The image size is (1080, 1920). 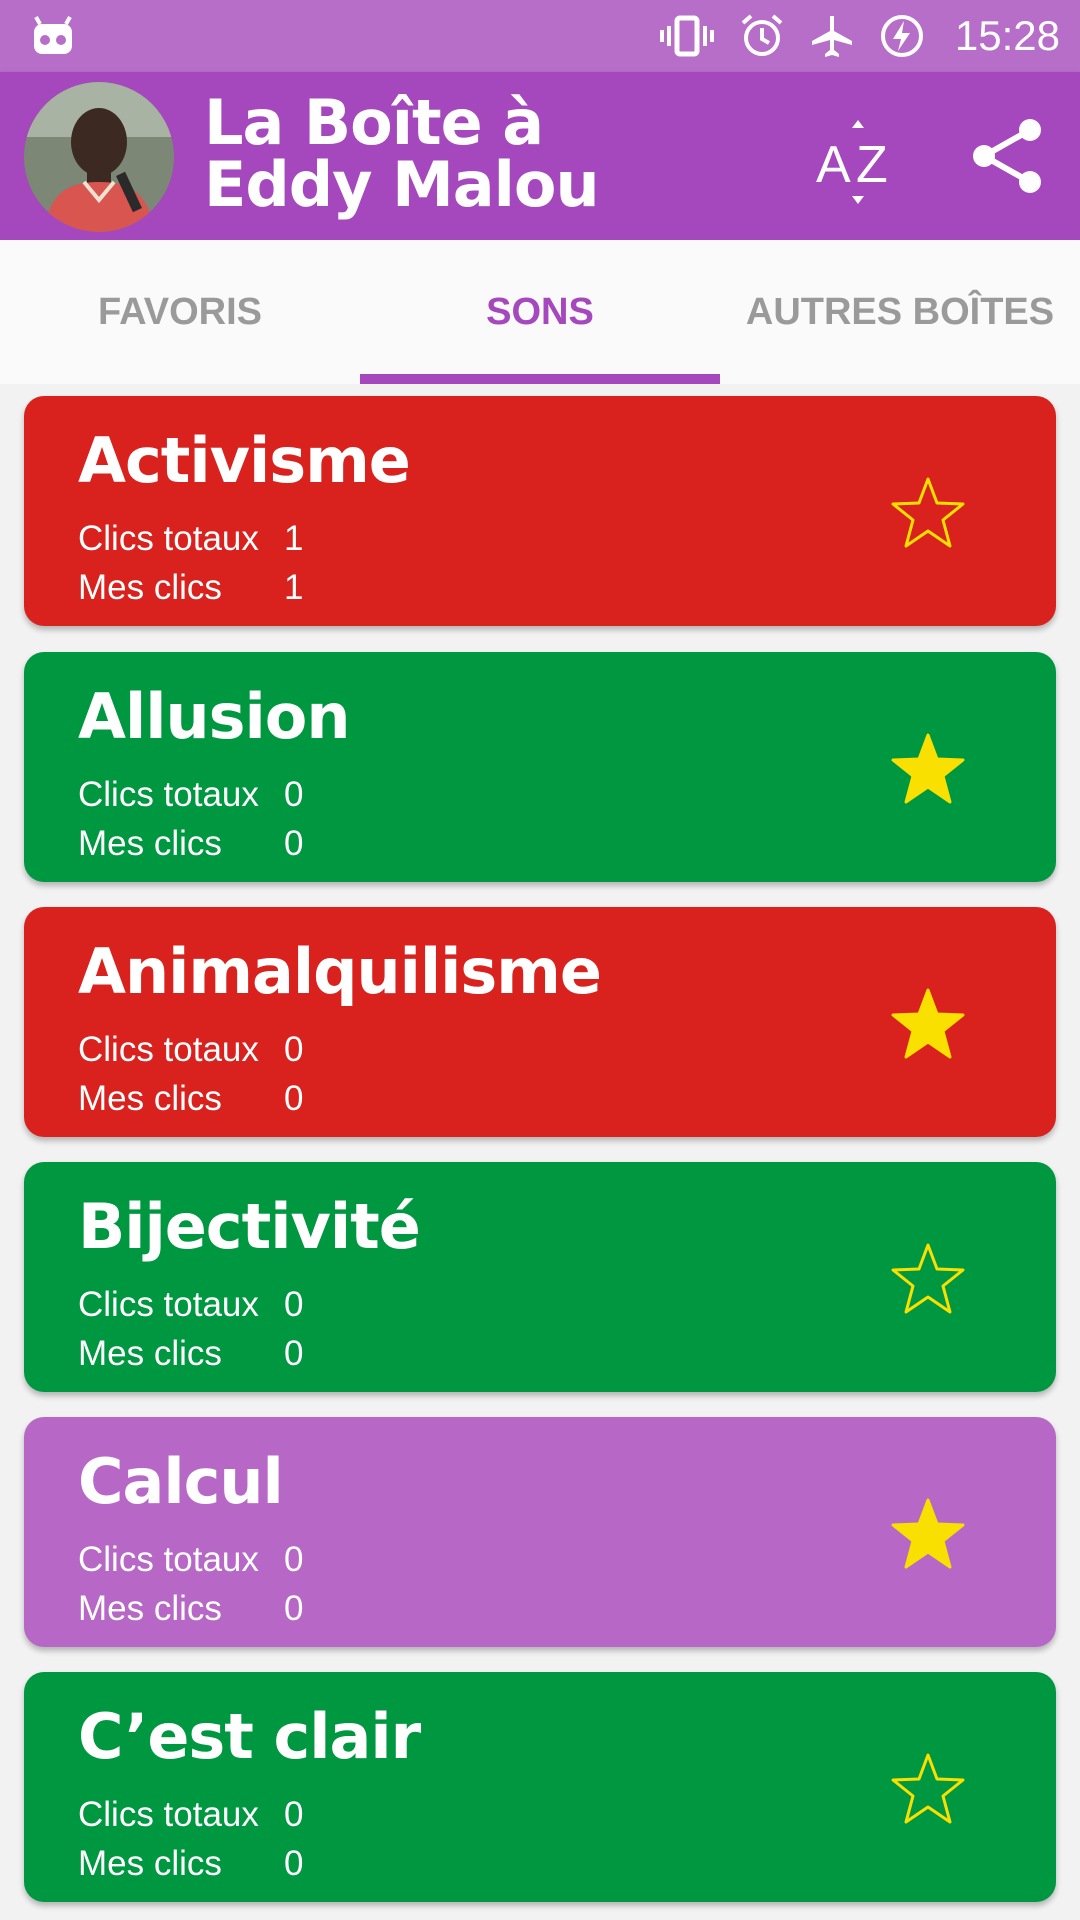 What do you see at coordinates (852, 162) in the screenshot?
I see `sort-az-icon: A Z` at bounding box center [852, 162].